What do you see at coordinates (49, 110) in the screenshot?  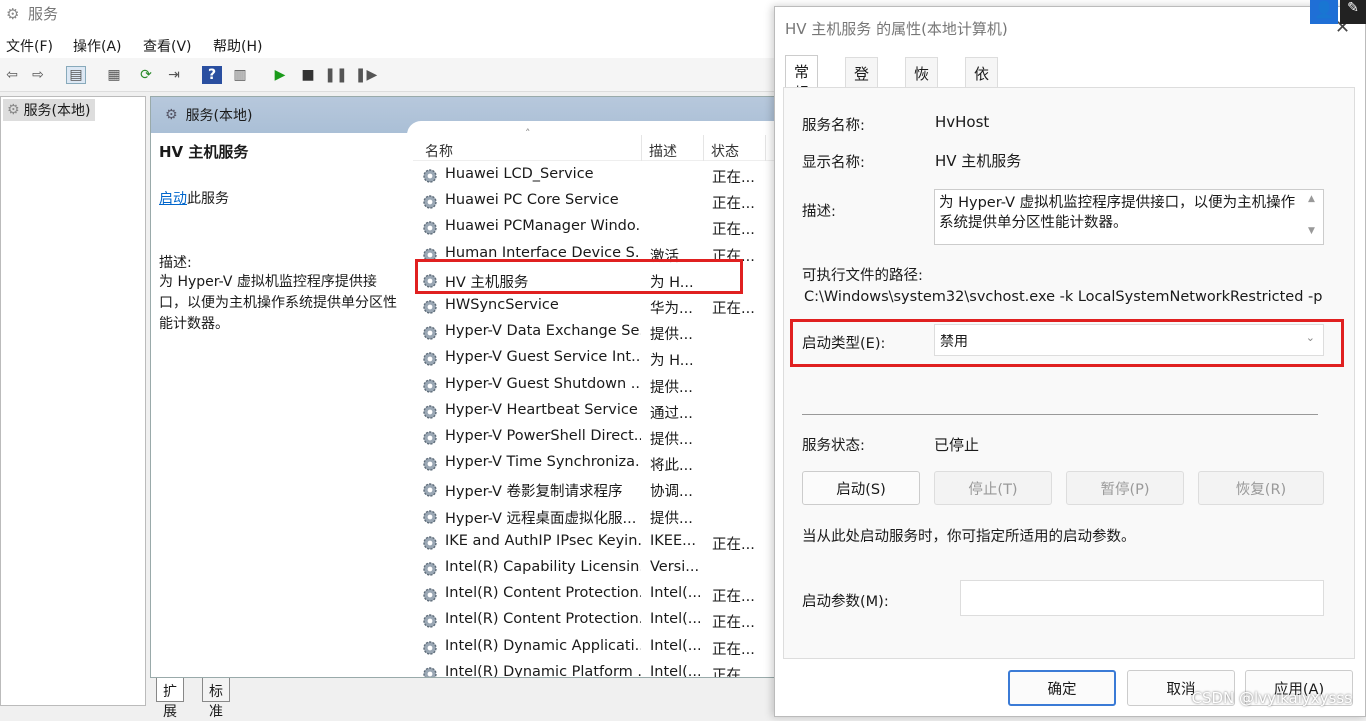 I see `tree-item-services-local: ⚙ 服务(本地)` at bounding box center [49, 110].